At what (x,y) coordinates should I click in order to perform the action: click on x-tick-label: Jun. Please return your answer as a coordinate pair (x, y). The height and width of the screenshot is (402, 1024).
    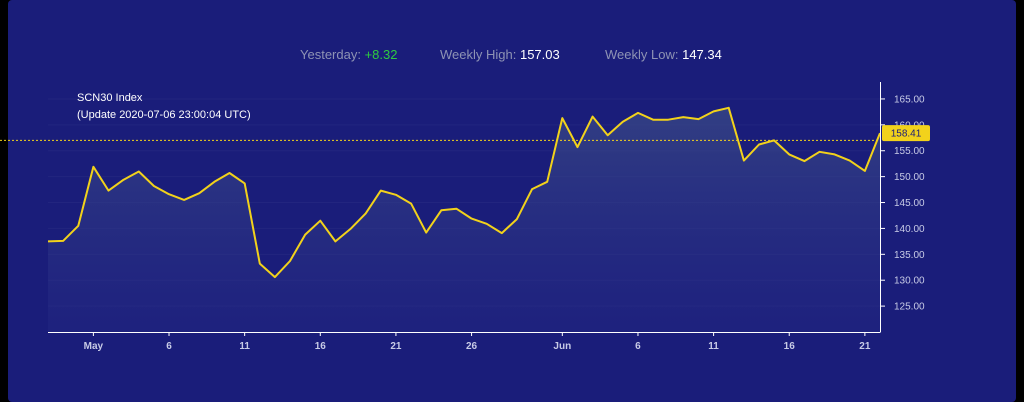
    Looking at the image, I should click on (562, 346).